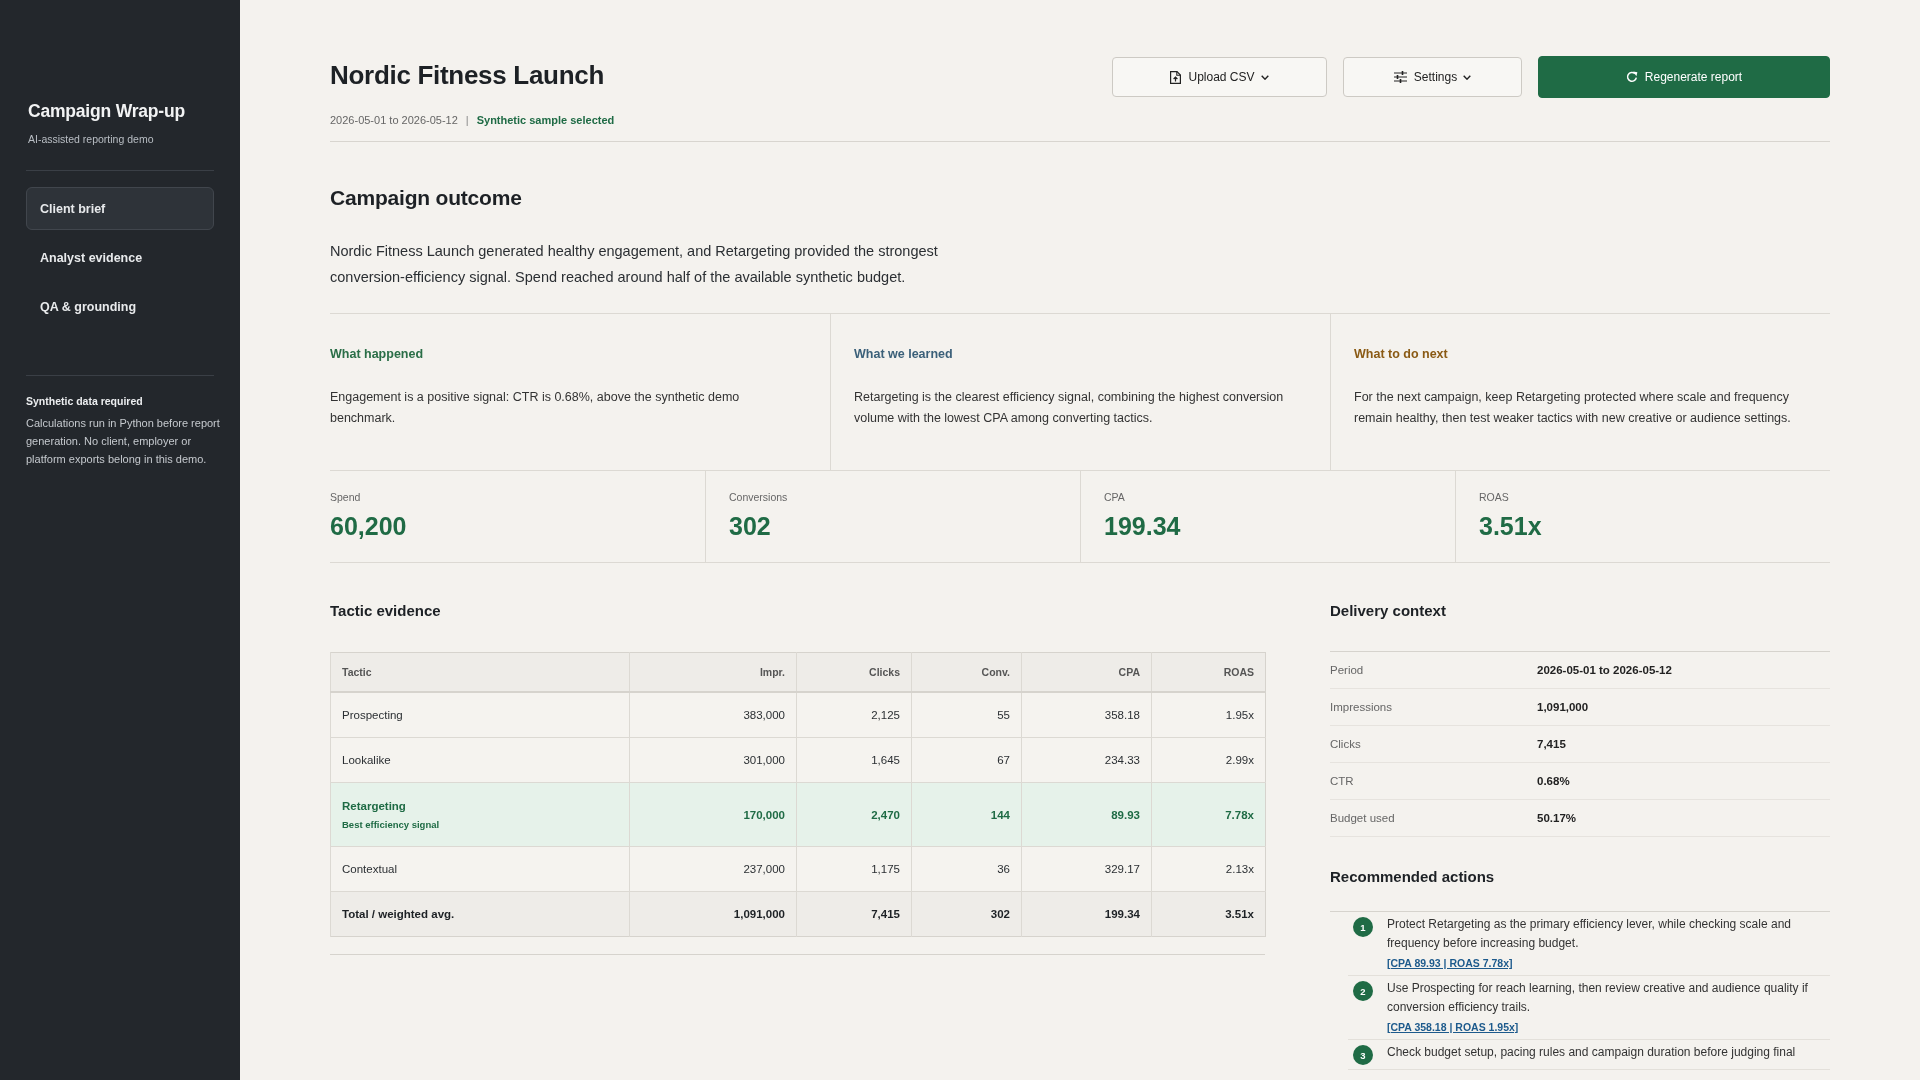 The height and width of the screenshot is (1080, 1920). I want to click on table-cell: Contextual, so click(480, 869).